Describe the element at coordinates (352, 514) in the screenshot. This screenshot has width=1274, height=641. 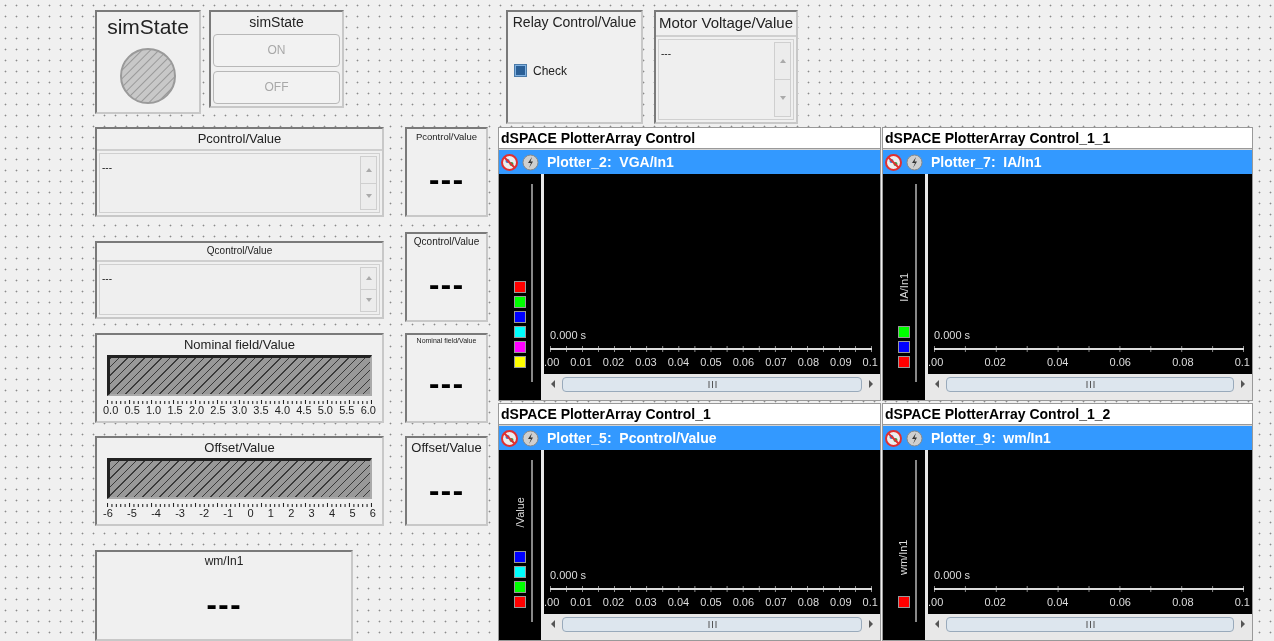
I see `scale-label: 5` at that location.